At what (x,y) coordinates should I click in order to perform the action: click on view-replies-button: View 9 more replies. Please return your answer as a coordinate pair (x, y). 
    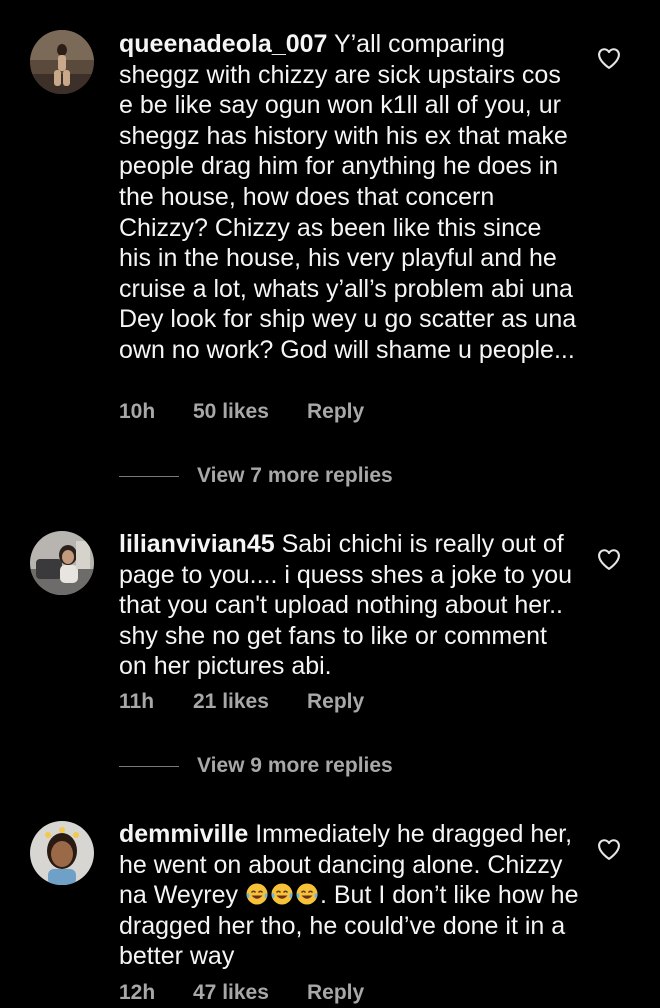
    Looking at the image, I should click on (256, 766).